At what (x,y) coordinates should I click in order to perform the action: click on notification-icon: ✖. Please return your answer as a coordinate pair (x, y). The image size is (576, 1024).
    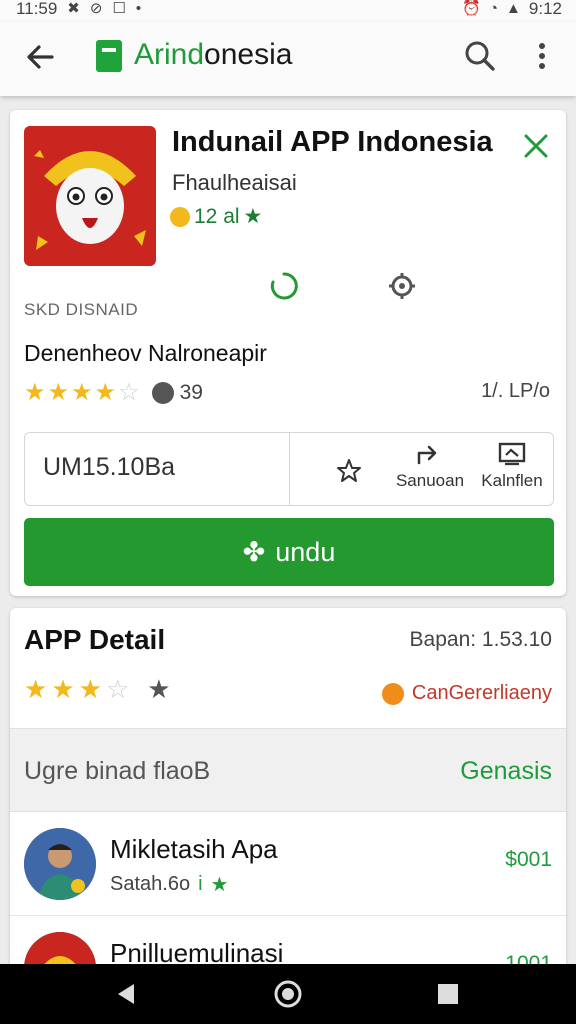
    Looking at the image, I should click on (73, 8).